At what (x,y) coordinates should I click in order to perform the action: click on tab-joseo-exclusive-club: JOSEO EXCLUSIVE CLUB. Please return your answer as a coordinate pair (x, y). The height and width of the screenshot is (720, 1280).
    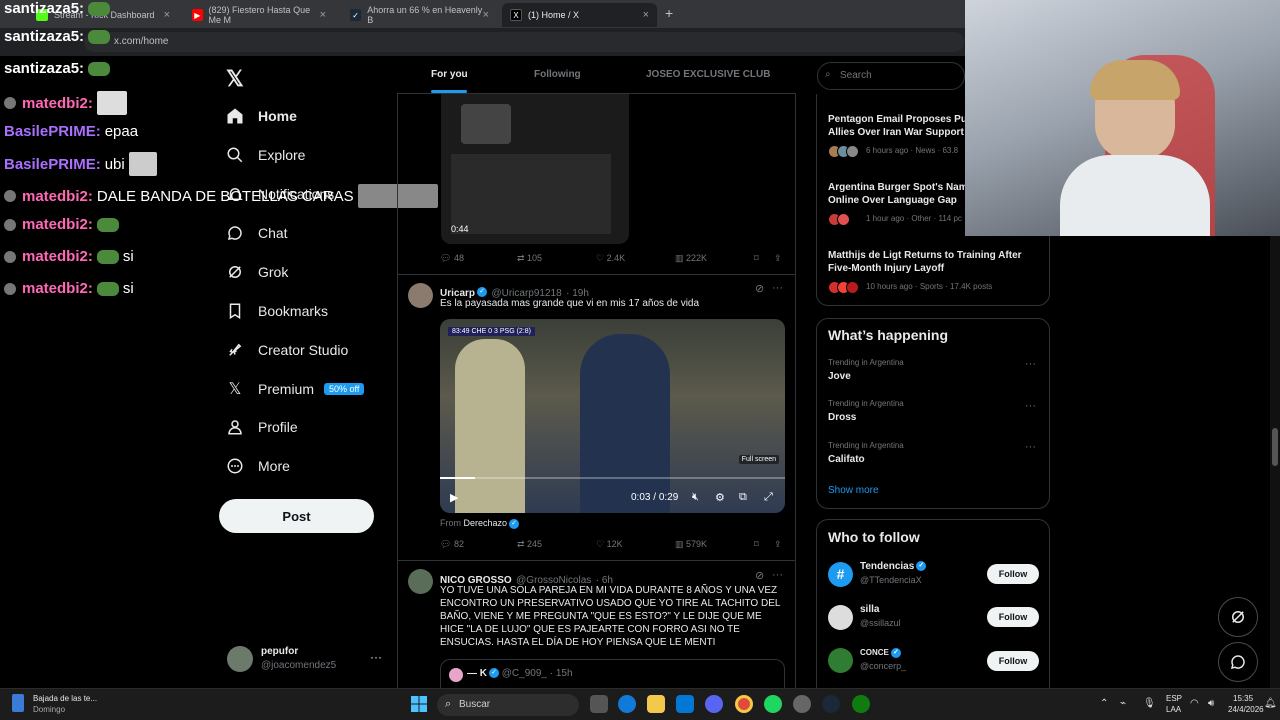
    Looking at the image, I should click on (708, 74).